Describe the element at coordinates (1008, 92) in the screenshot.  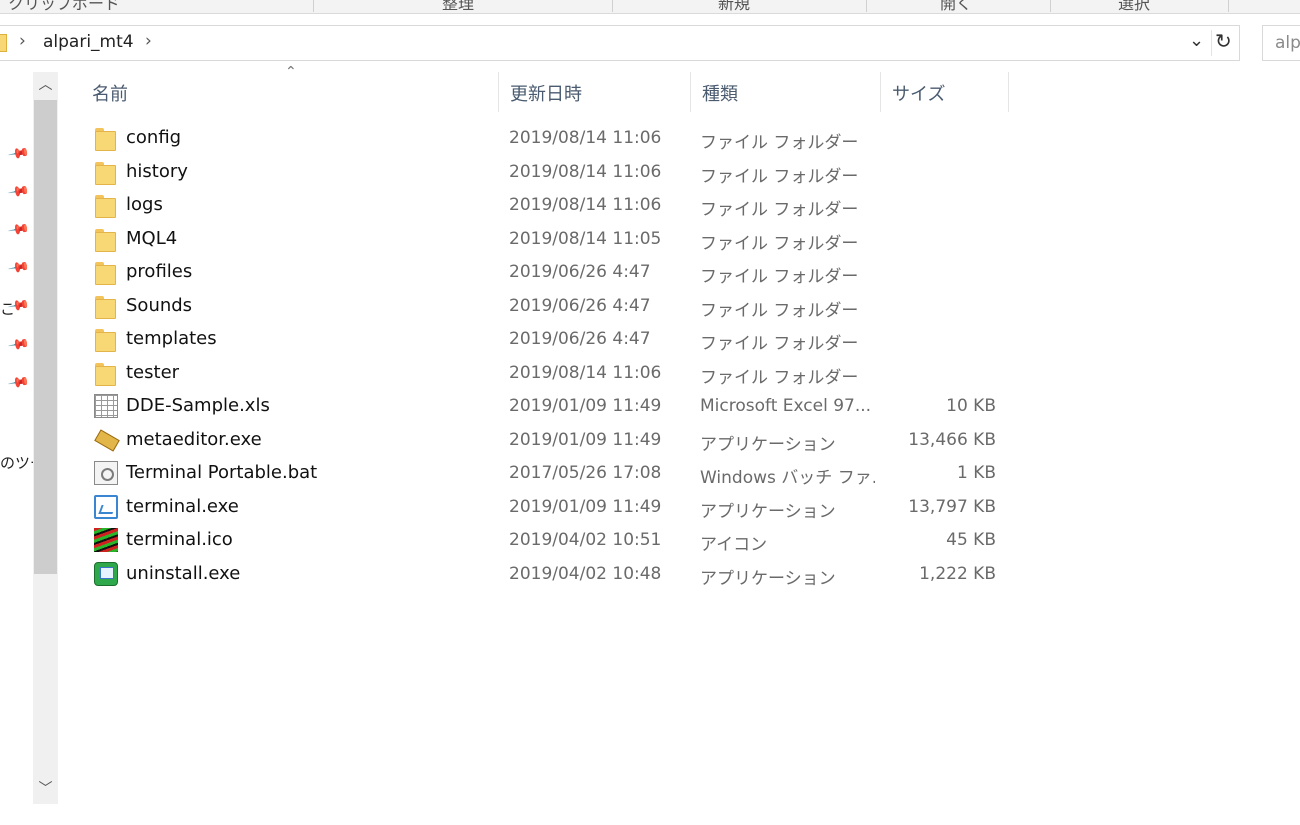
I see `column-divider` at that location.